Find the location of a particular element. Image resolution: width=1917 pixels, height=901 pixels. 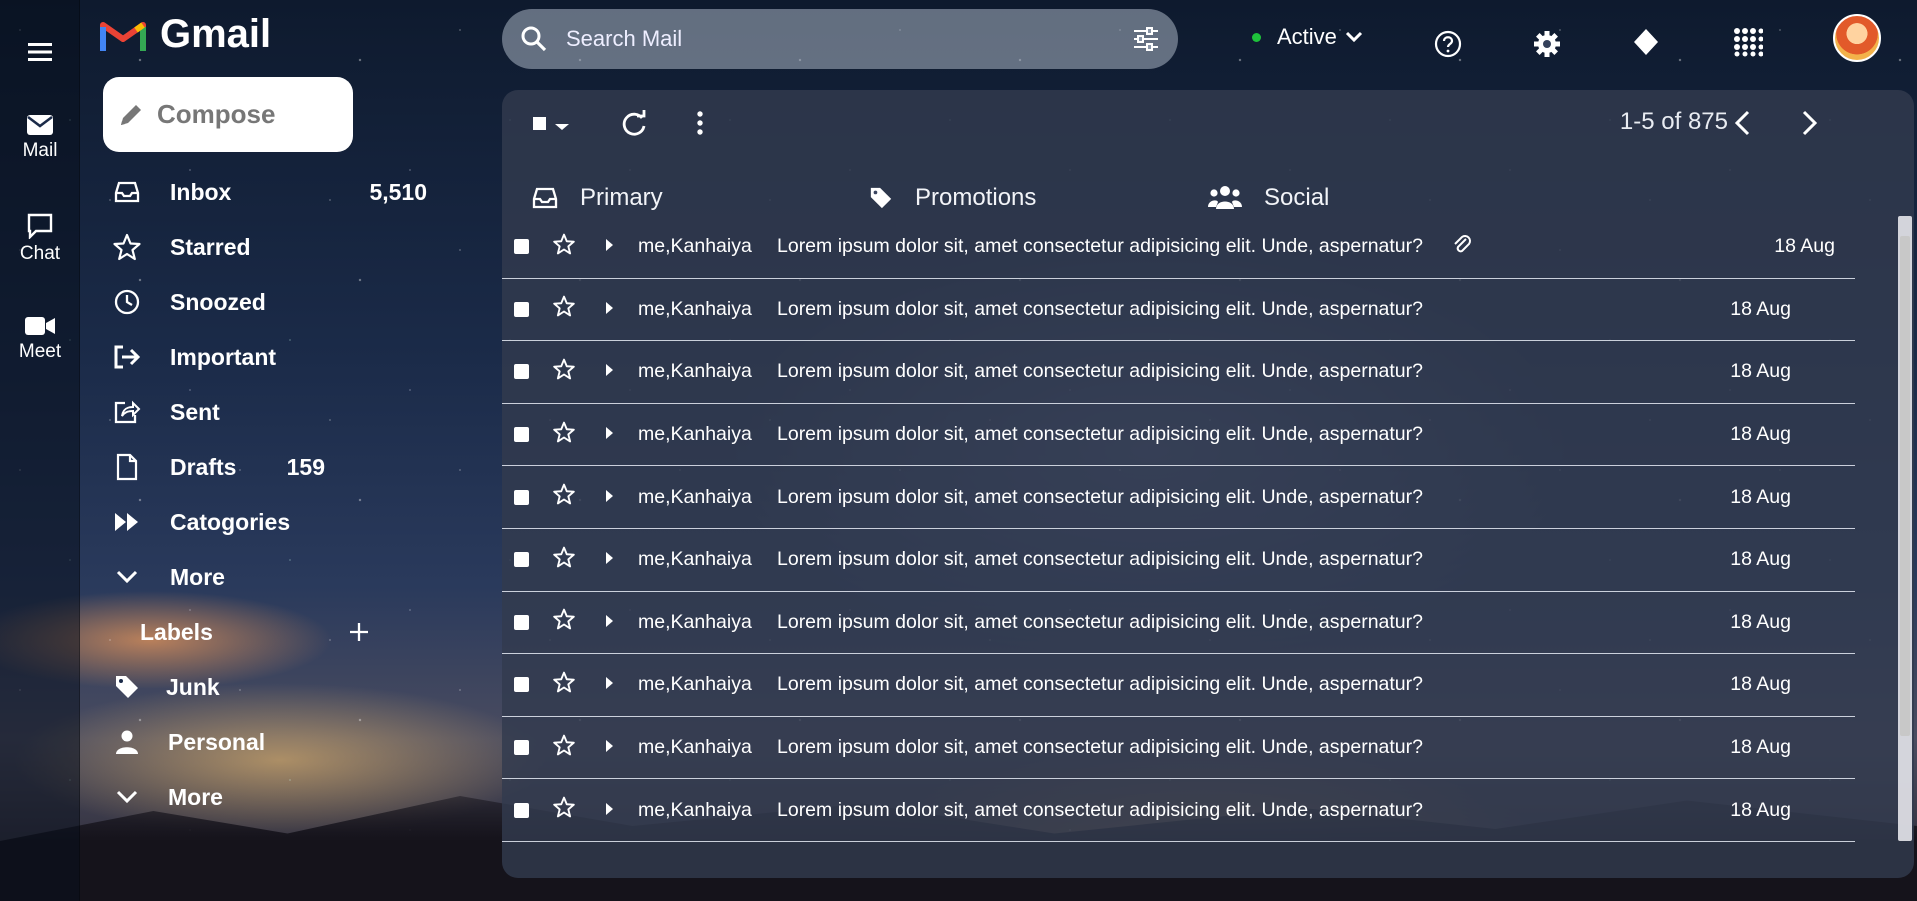

sidebar-item-starred: Starred is located at coordinates (272, 247).